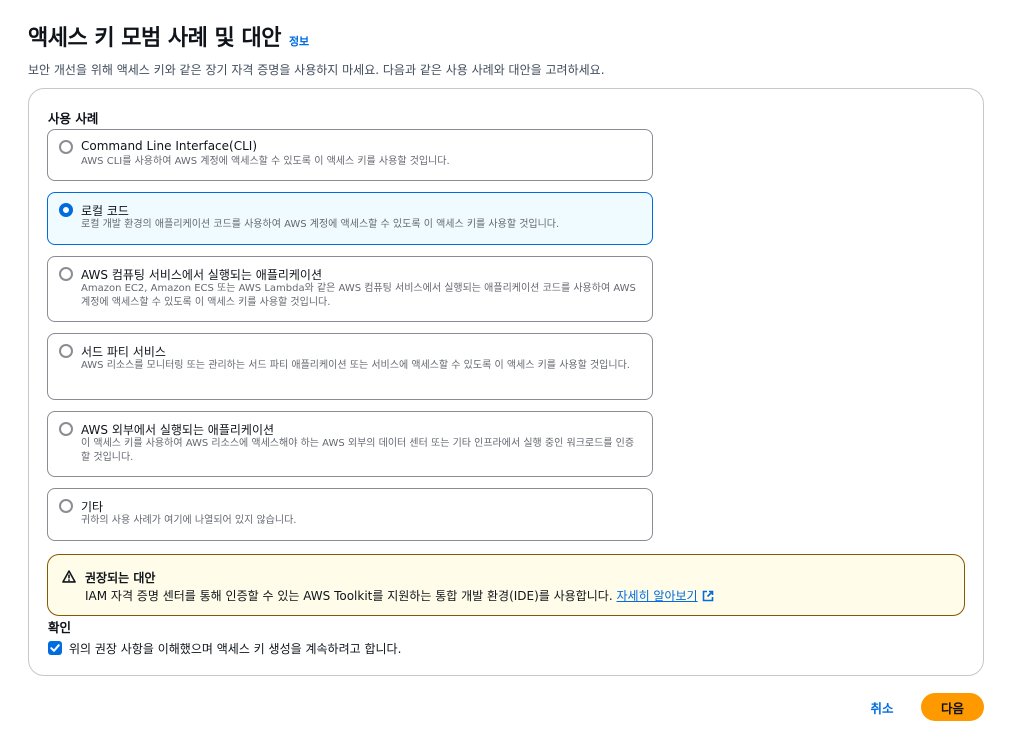 The width and height of the screenshot is (1010, 745). I want to click on radio-button-selected, so click(66, 210).